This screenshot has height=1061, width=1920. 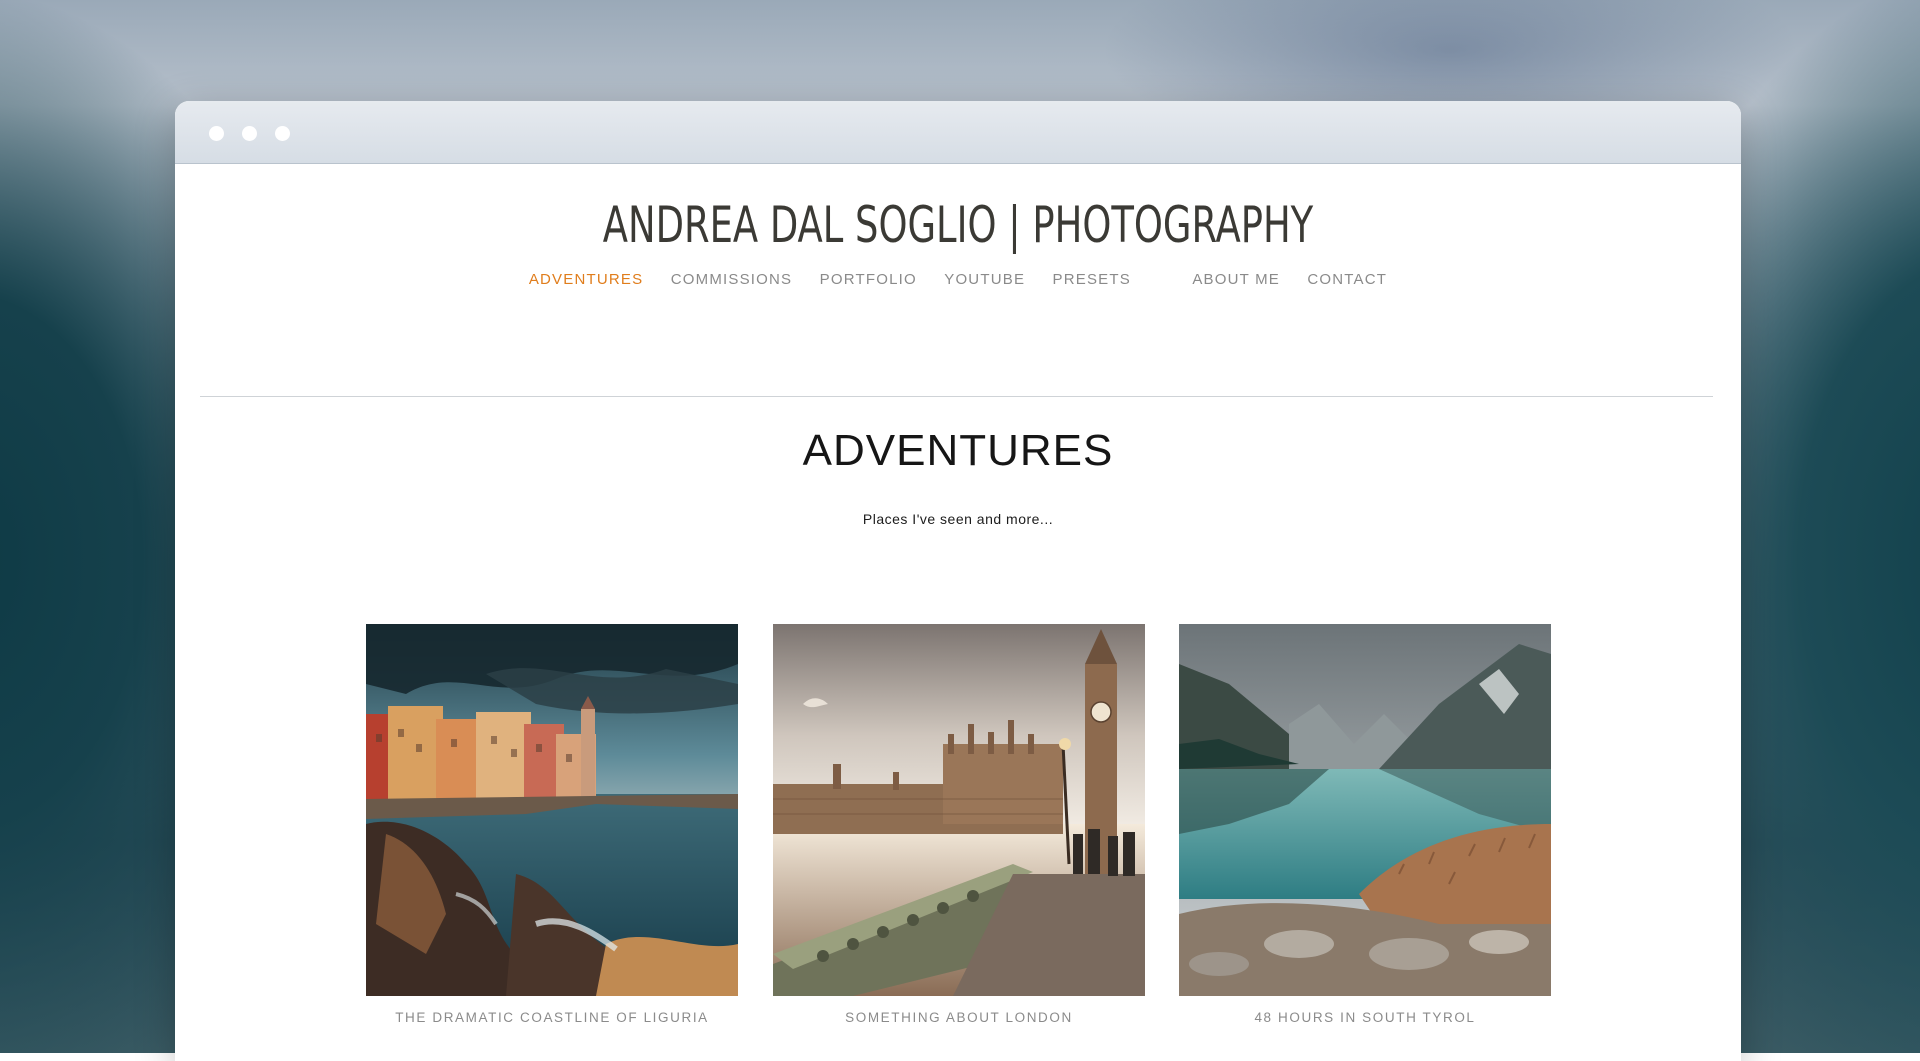 What do you see at coordinates (249, 133) in the screenshot?
I see `window-dot-minimize` at bounding box center [249, 133].